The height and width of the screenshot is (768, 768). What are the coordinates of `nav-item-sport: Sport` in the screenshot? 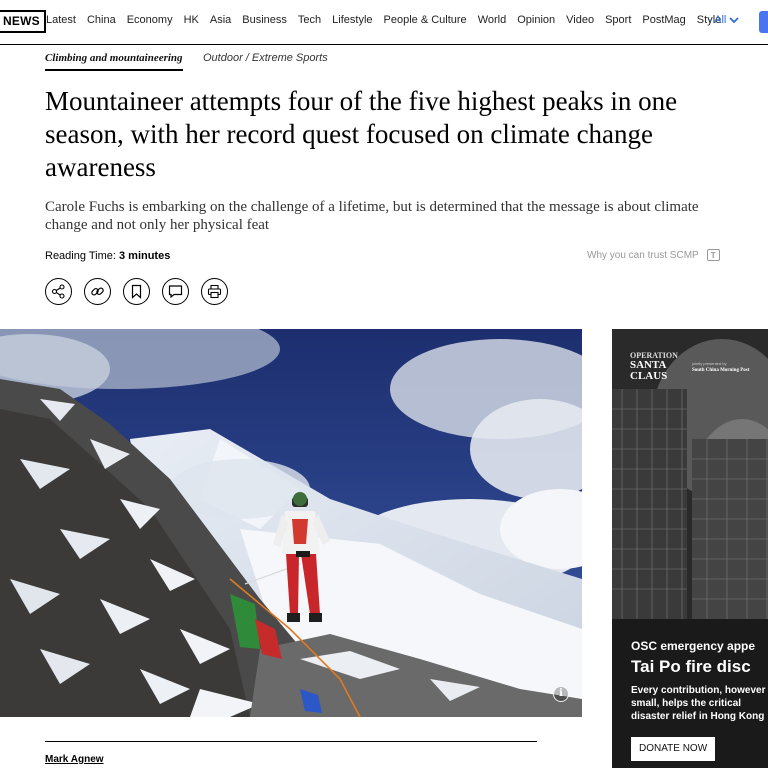 It's located at (618, 20).